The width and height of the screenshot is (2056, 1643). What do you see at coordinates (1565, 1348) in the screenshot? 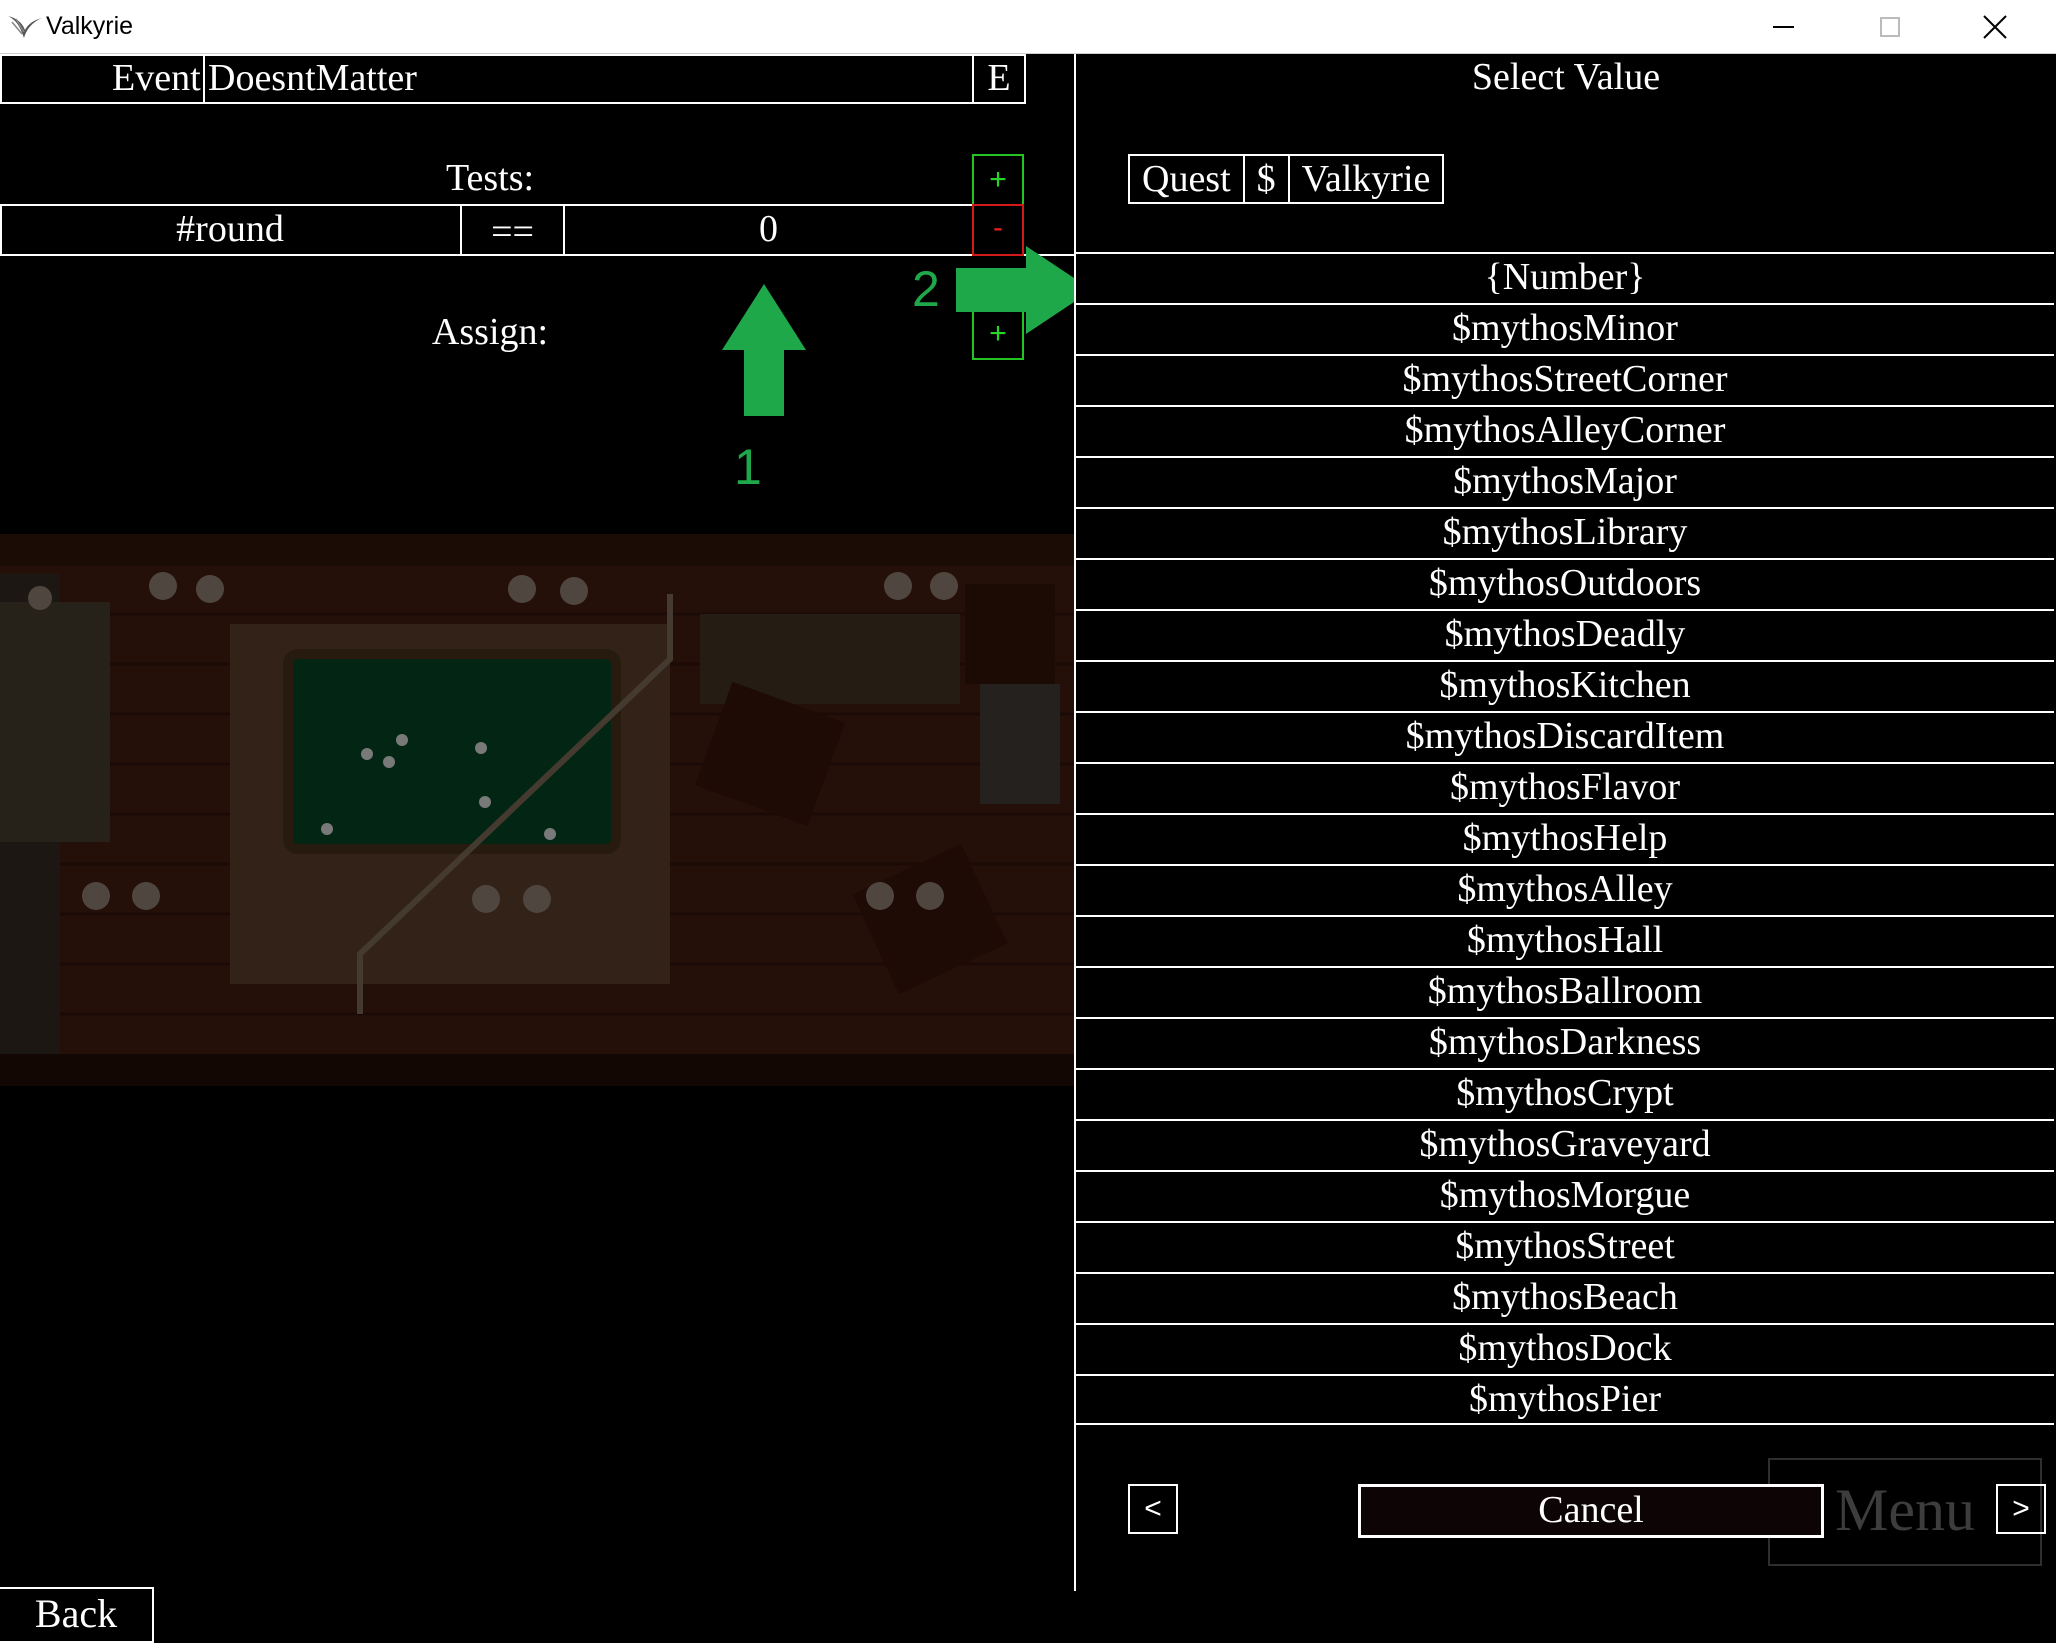
I see `list-item: $mythosDock` at bounding box center [1565, 1348].